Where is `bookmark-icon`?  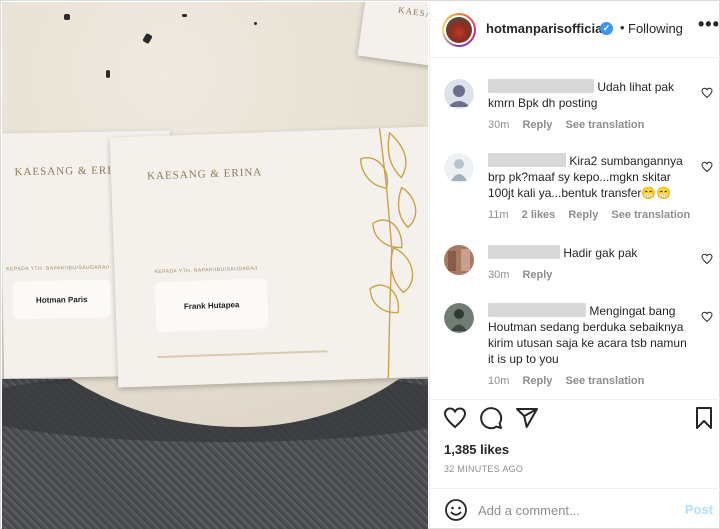 bookmark-icon is located at coordinates (704, 418).